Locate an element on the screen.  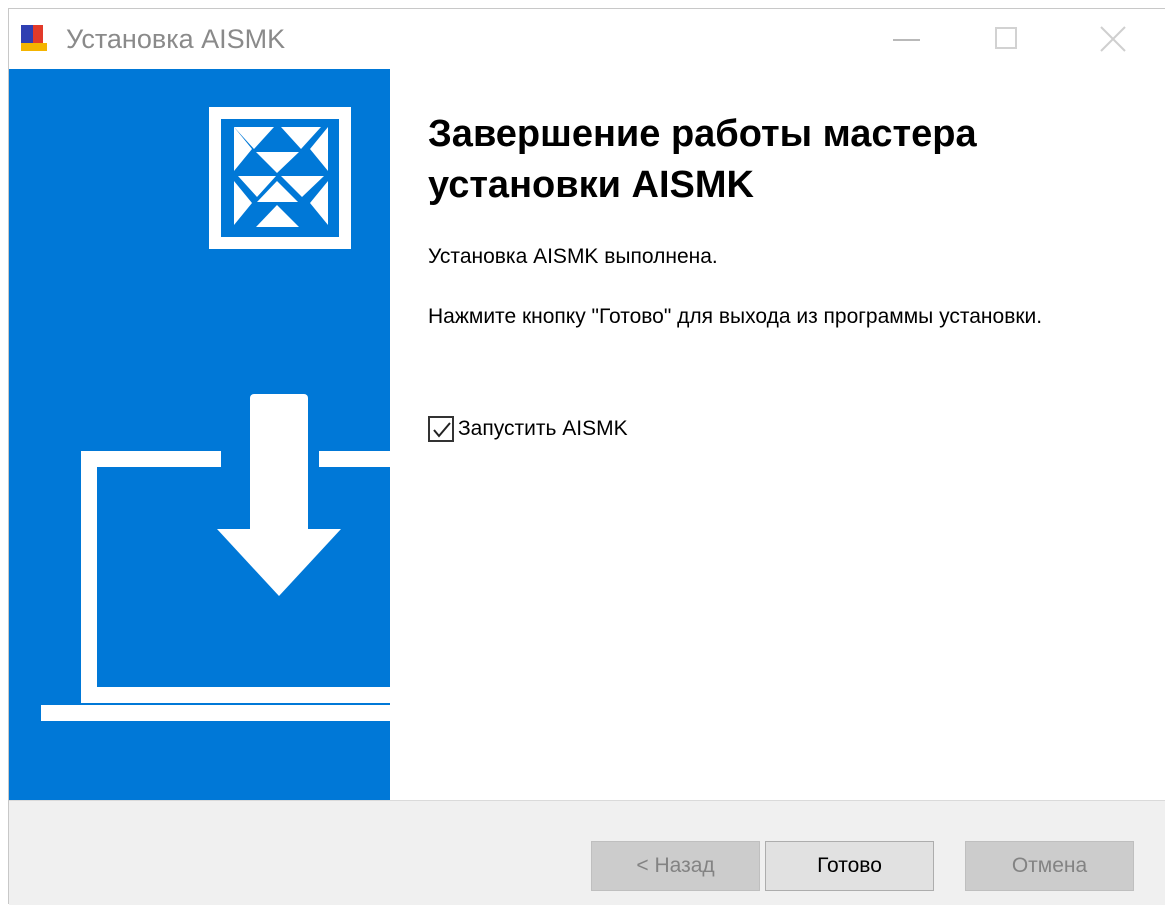
aismk-installer-icon is located at coordinates (34, 38).